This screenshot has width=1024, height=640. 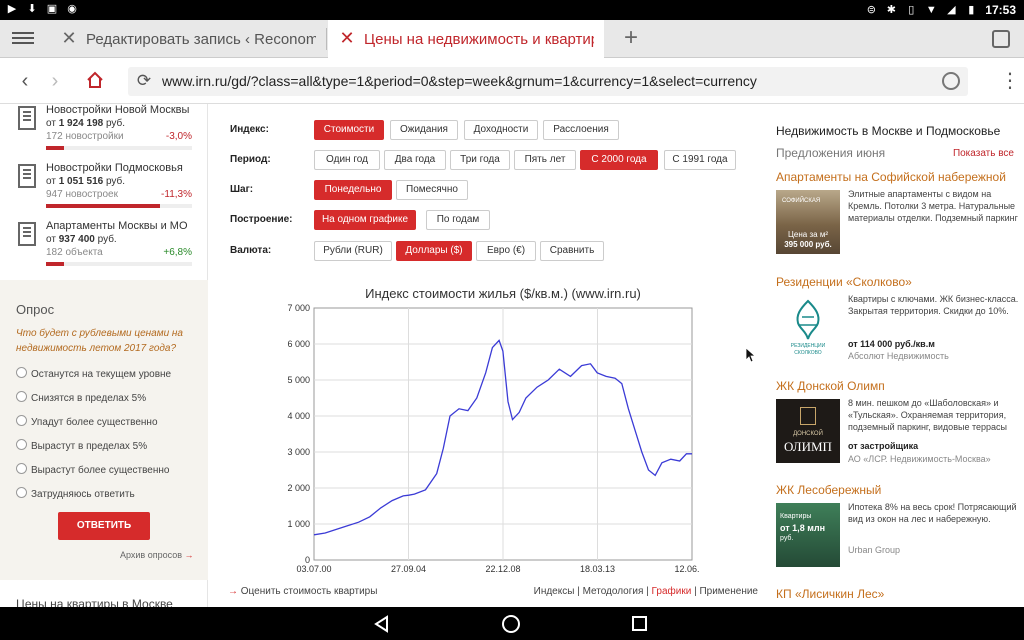 What do you see at coordinates (93, 373) in the screenshot?
I see `poll-option: Останутся на текущем уровне` at bounding box center [93, 373].